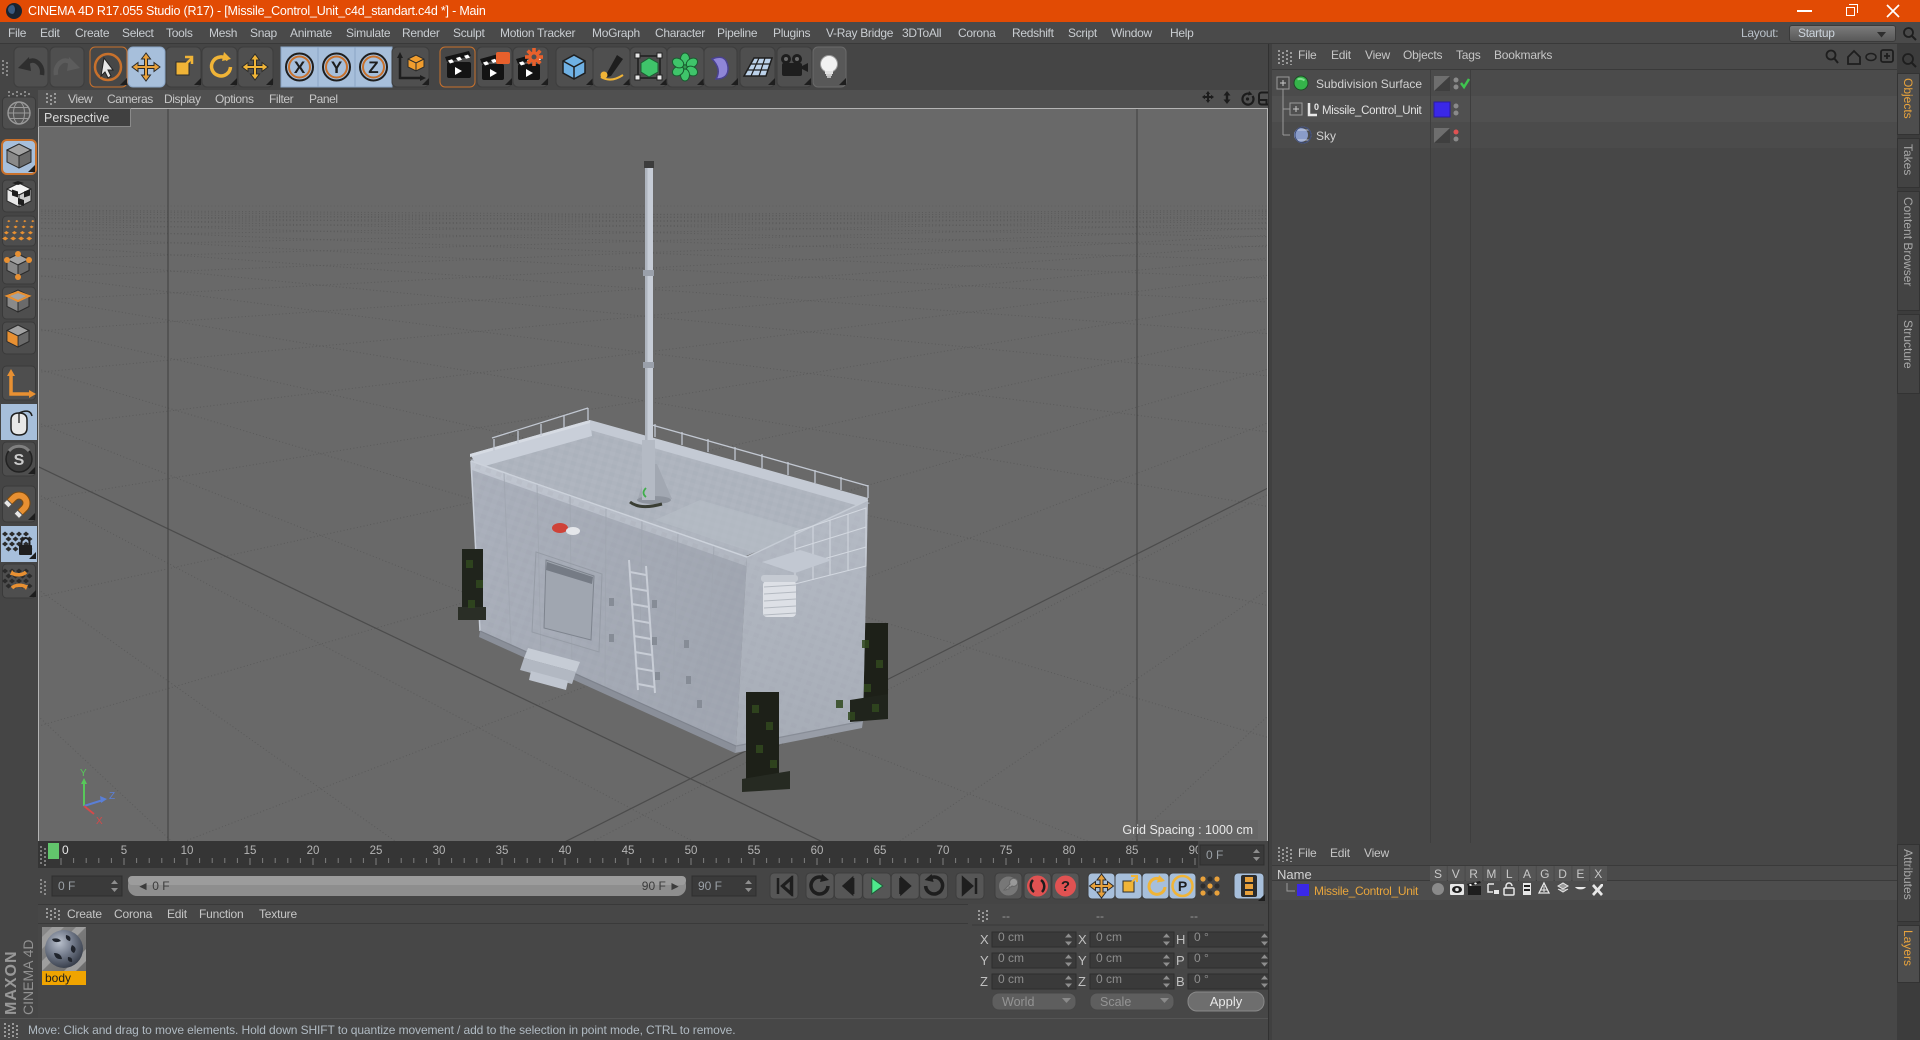 This screenshot has height=1040, width=1920. I want to click on svg-text: Subdivision Surface, so click(1369, 84).